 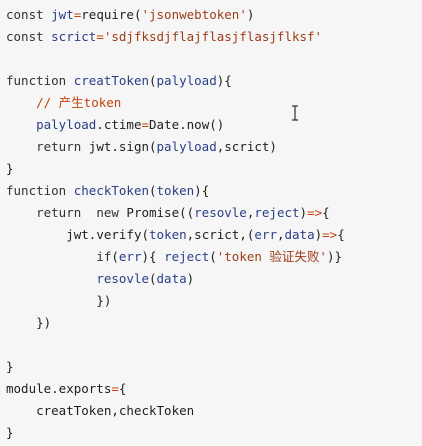 I want to click on code-token: 'sdjfksdjflajflasjflasjflksf', so click(x=213, y=36).